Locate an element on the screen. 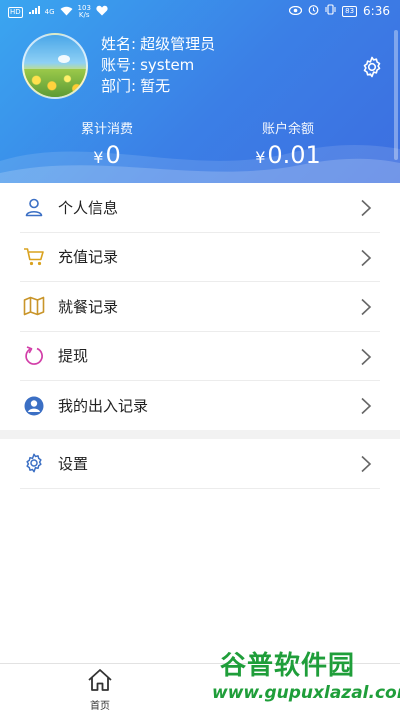 The image size is (400, 711). account-row: 账号: system is located at coordinates (158, 65).